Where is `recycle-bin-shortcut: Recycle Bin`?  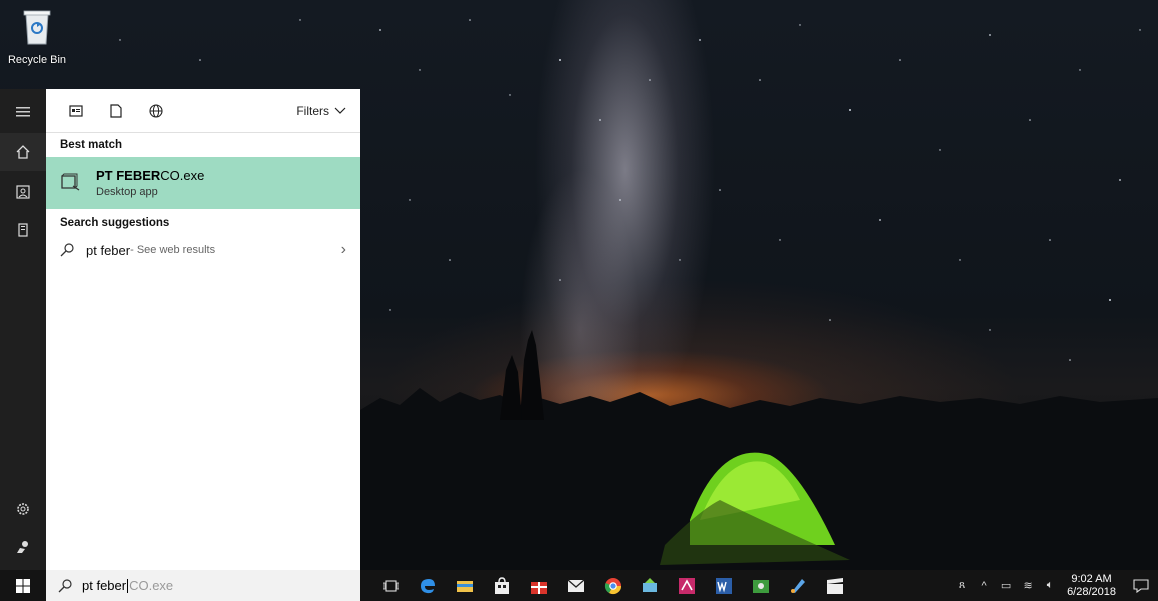 recycle-bin-shortcut: Recycle Bin is located at coordinates (37, 37).